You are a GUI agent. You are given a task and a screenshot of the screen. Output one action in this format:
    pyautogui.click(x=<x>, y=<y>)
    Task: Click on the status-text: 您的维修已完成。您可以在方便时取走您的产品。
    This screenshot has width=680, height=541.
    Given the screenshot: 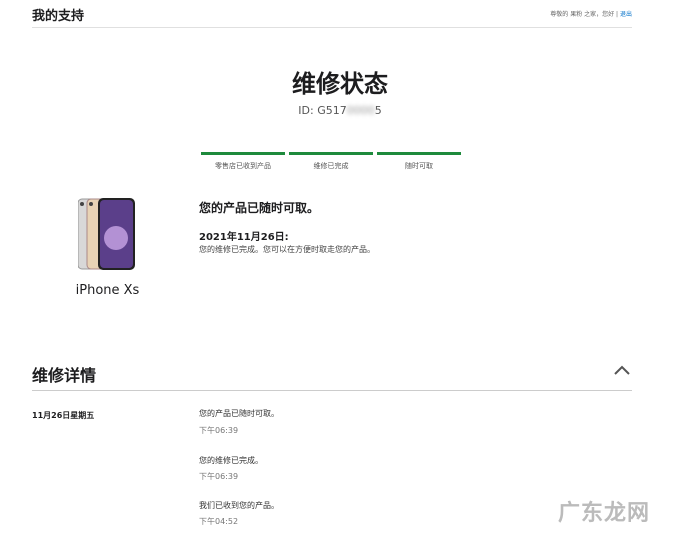 What is the action you would take?
    pyautogui.click(x=287, y=249)
    